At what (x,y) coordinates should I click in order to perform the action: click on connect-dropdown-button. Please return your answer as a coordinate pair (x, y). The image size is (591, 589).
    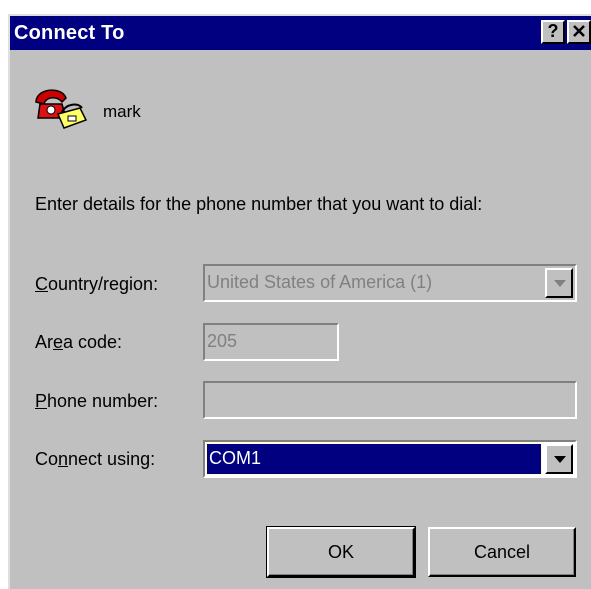
    Looking at the image, I should click on (559, 459).